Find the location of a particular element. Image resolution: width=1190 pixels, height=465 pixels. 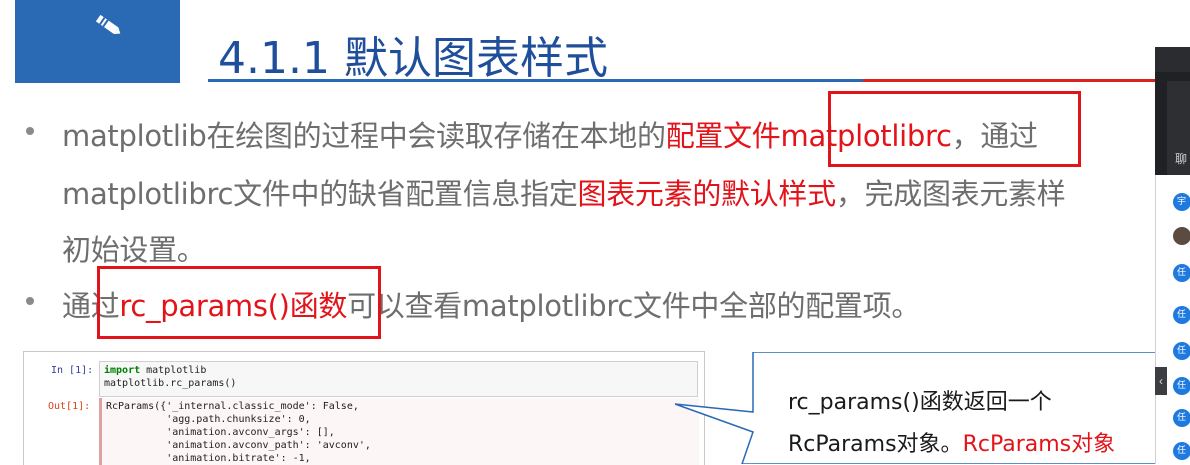

code-keyword: import is located at coordinates (122, 370).